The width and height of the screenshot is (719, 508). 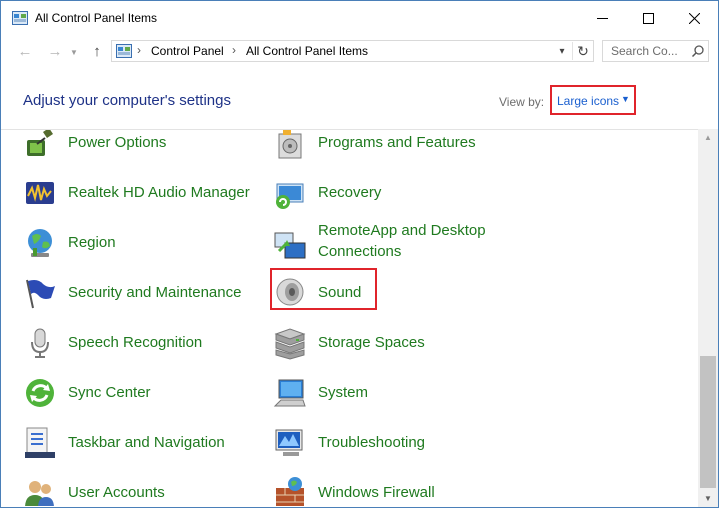 What do you see at coordinates (289, 393) in the screenshot?
I see `system-monitor-icon` at bounding box center [289, 393].